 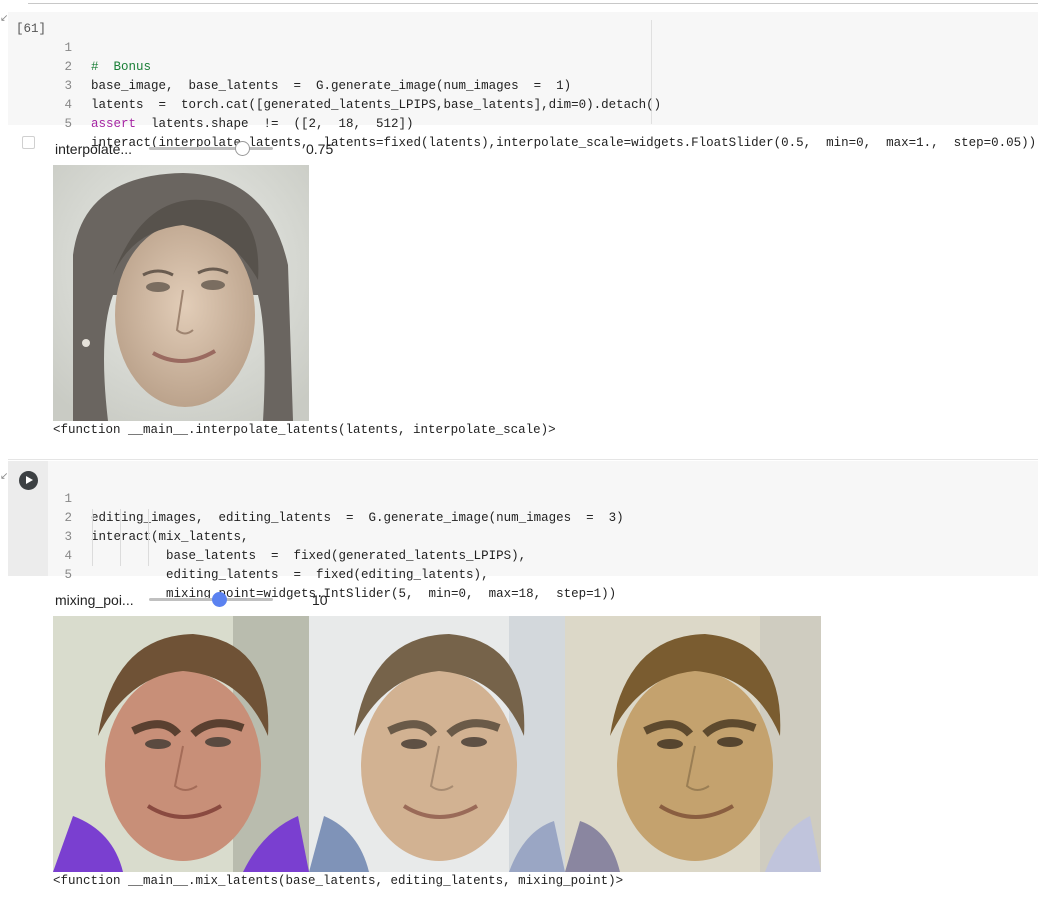 I want to click on top-divider, so click(x=533, y=3).